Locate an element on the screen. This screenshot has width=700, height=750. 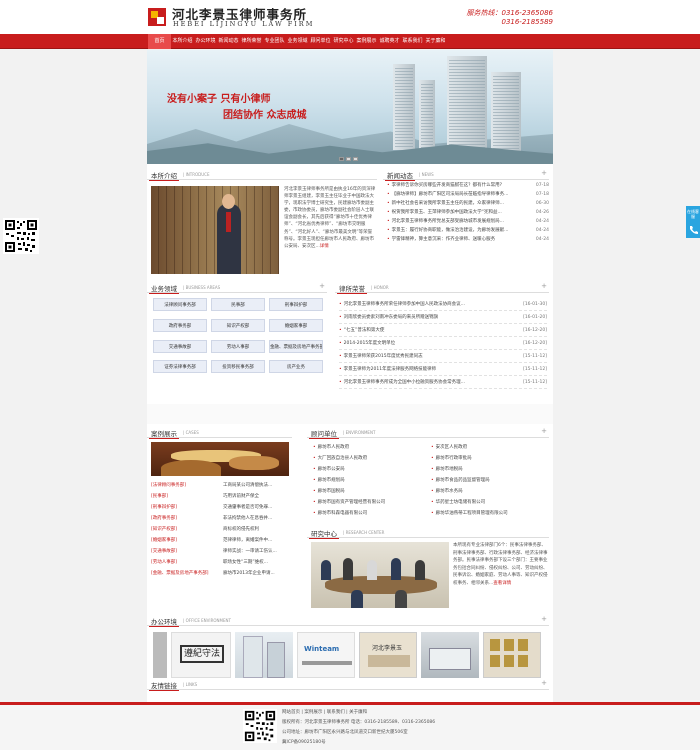
business-button: 刑事辩护部 is located at coordinates (296, 304).